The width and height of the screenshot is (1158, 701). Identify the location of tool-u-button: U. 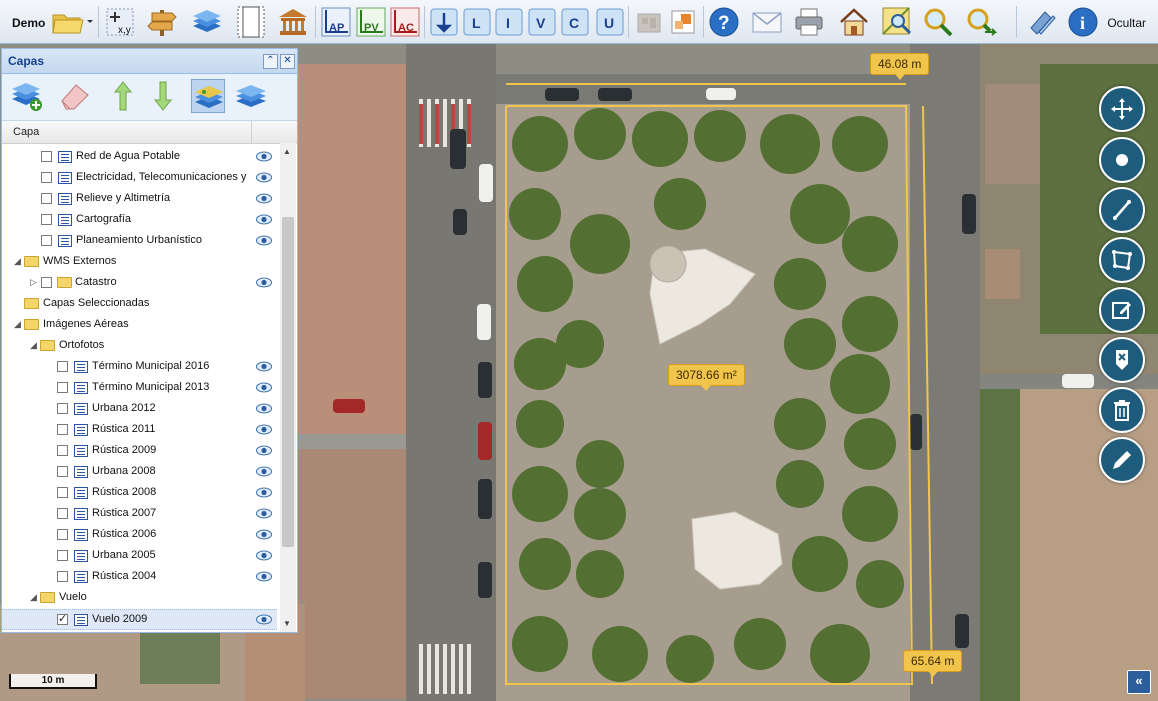
(610, 22).